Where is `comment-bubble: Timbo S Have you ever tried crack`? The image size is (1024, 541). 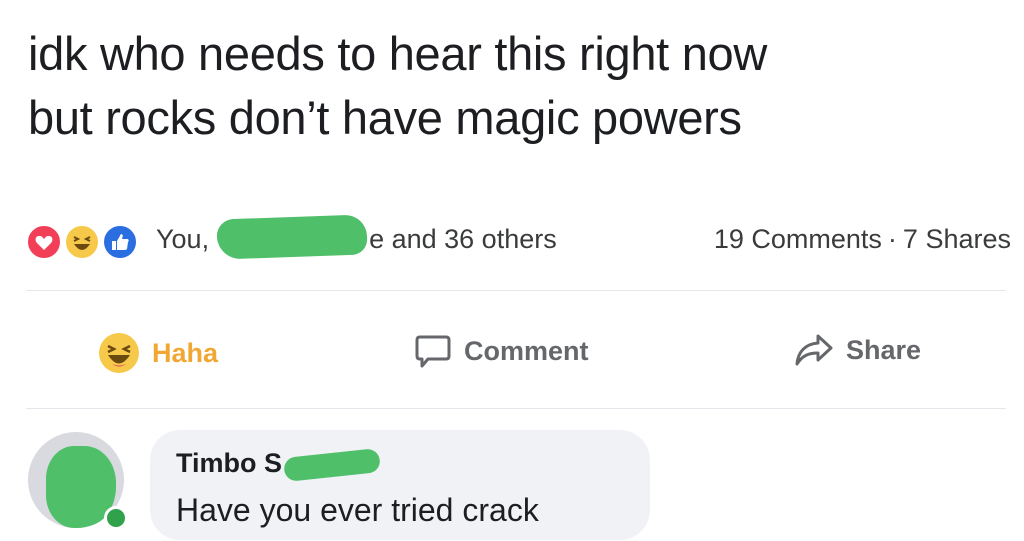 comment-bubble: Timbo S Have you ever tried crack is located at coordinates (400, 485).